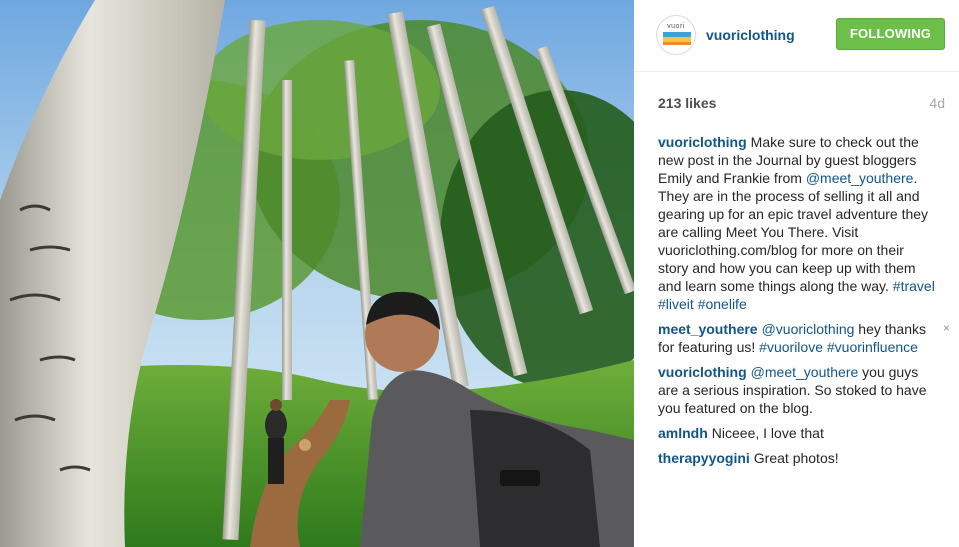 This screenshot has width=959, height=547. Describe the element at coordinates (676, 304) in the screenshot. I see `hashtag-link: #liveit` at that location.